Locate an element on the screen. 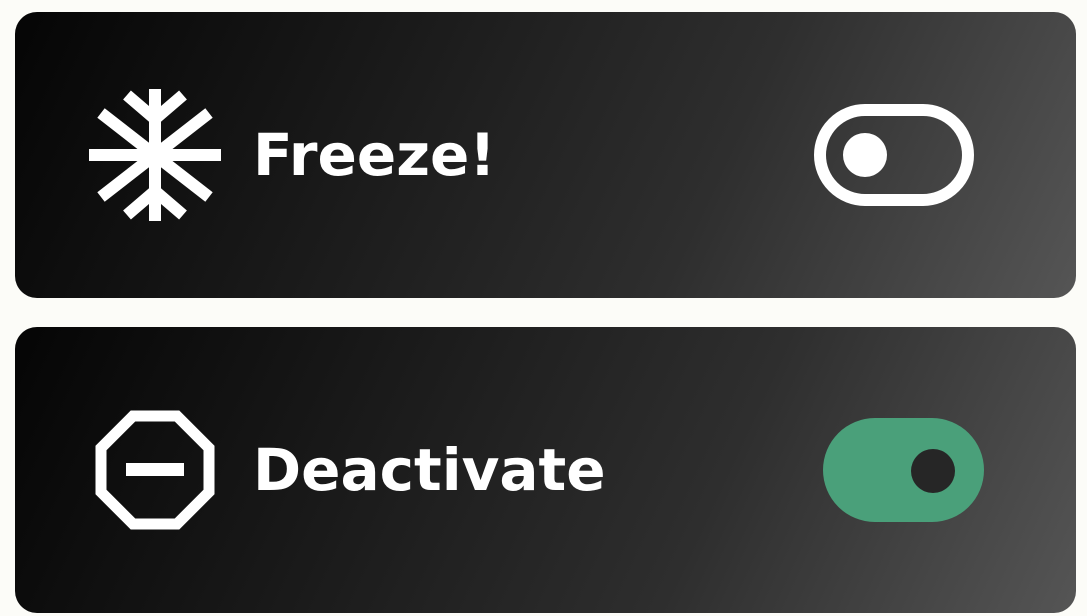 The width and height of the screenshot is (1087, 616). freeze-toggle-knob is located at coordinates (865, 155).